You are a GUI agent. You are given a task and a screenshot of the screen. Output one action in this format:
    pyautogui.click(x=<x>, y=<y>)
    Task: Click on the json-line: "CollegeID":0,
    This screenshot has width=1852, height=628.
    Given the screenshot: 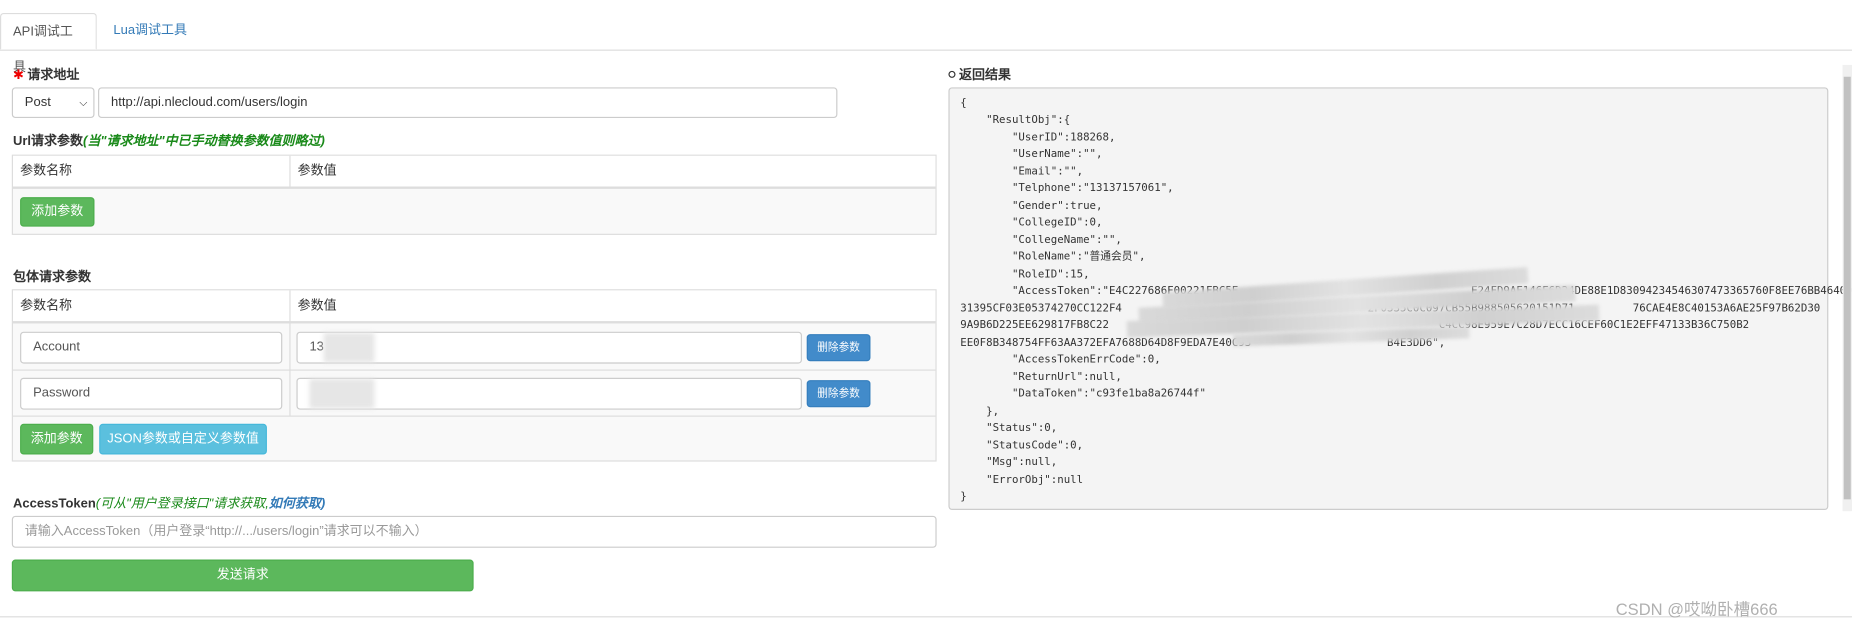 What is the action you would take?
    pyautogui.click(x=1031, y=223)
    